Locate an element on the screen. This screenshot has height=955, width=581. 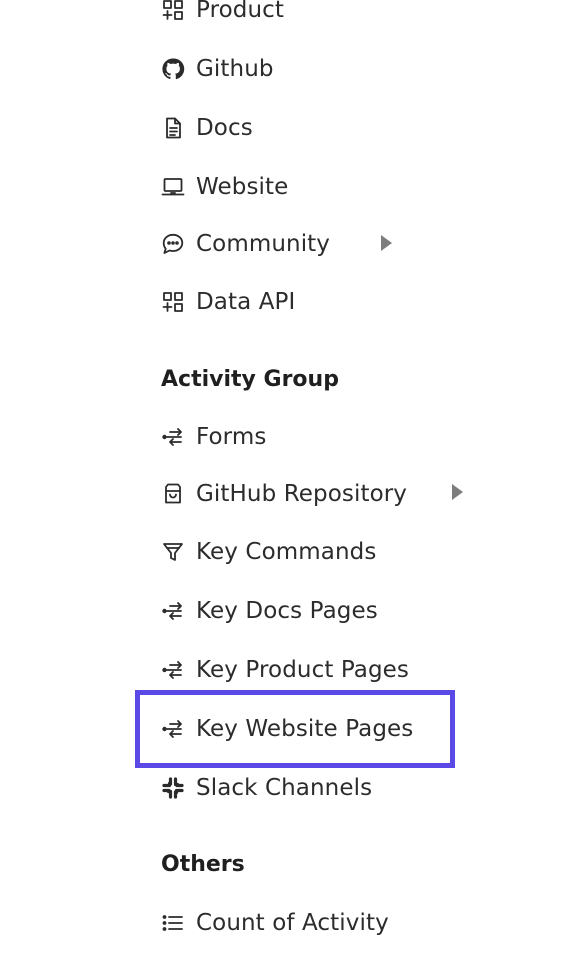
nav-item-website: Website is located at coordinates (224, 187).